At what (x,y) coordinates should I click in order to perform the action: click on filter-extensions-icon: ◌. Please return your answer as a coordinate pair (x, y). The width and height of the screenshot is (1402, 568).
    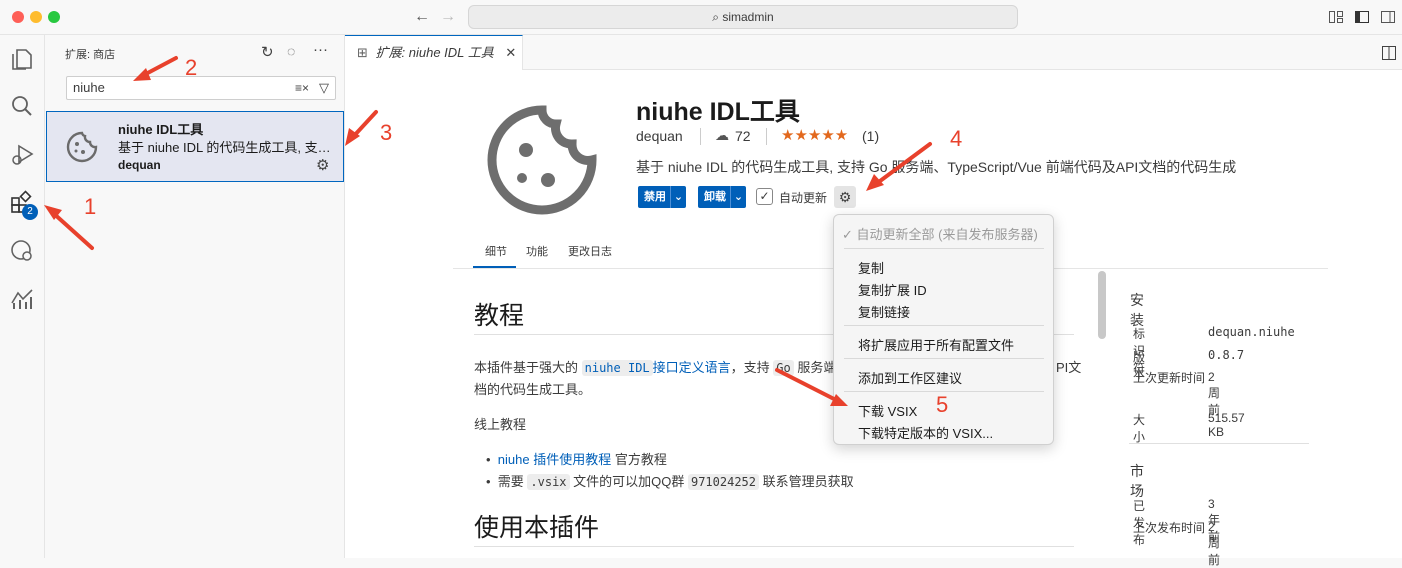
    Looking at the image, I should click on (291, 51).